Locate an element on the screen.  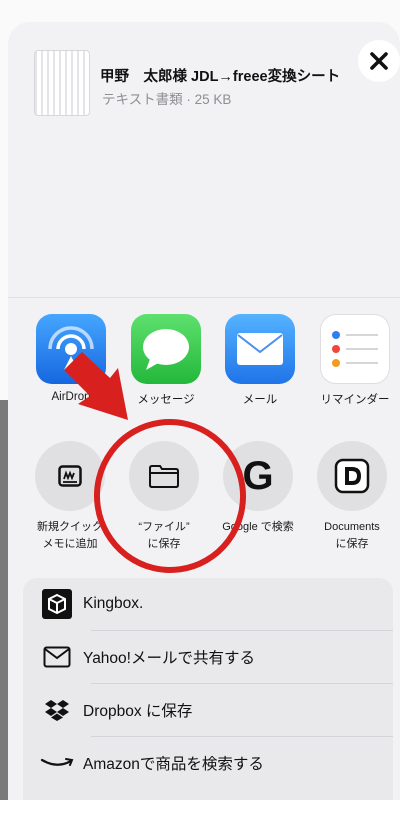
app-airdrop: AirDrop is located at coordinates (71, 358).